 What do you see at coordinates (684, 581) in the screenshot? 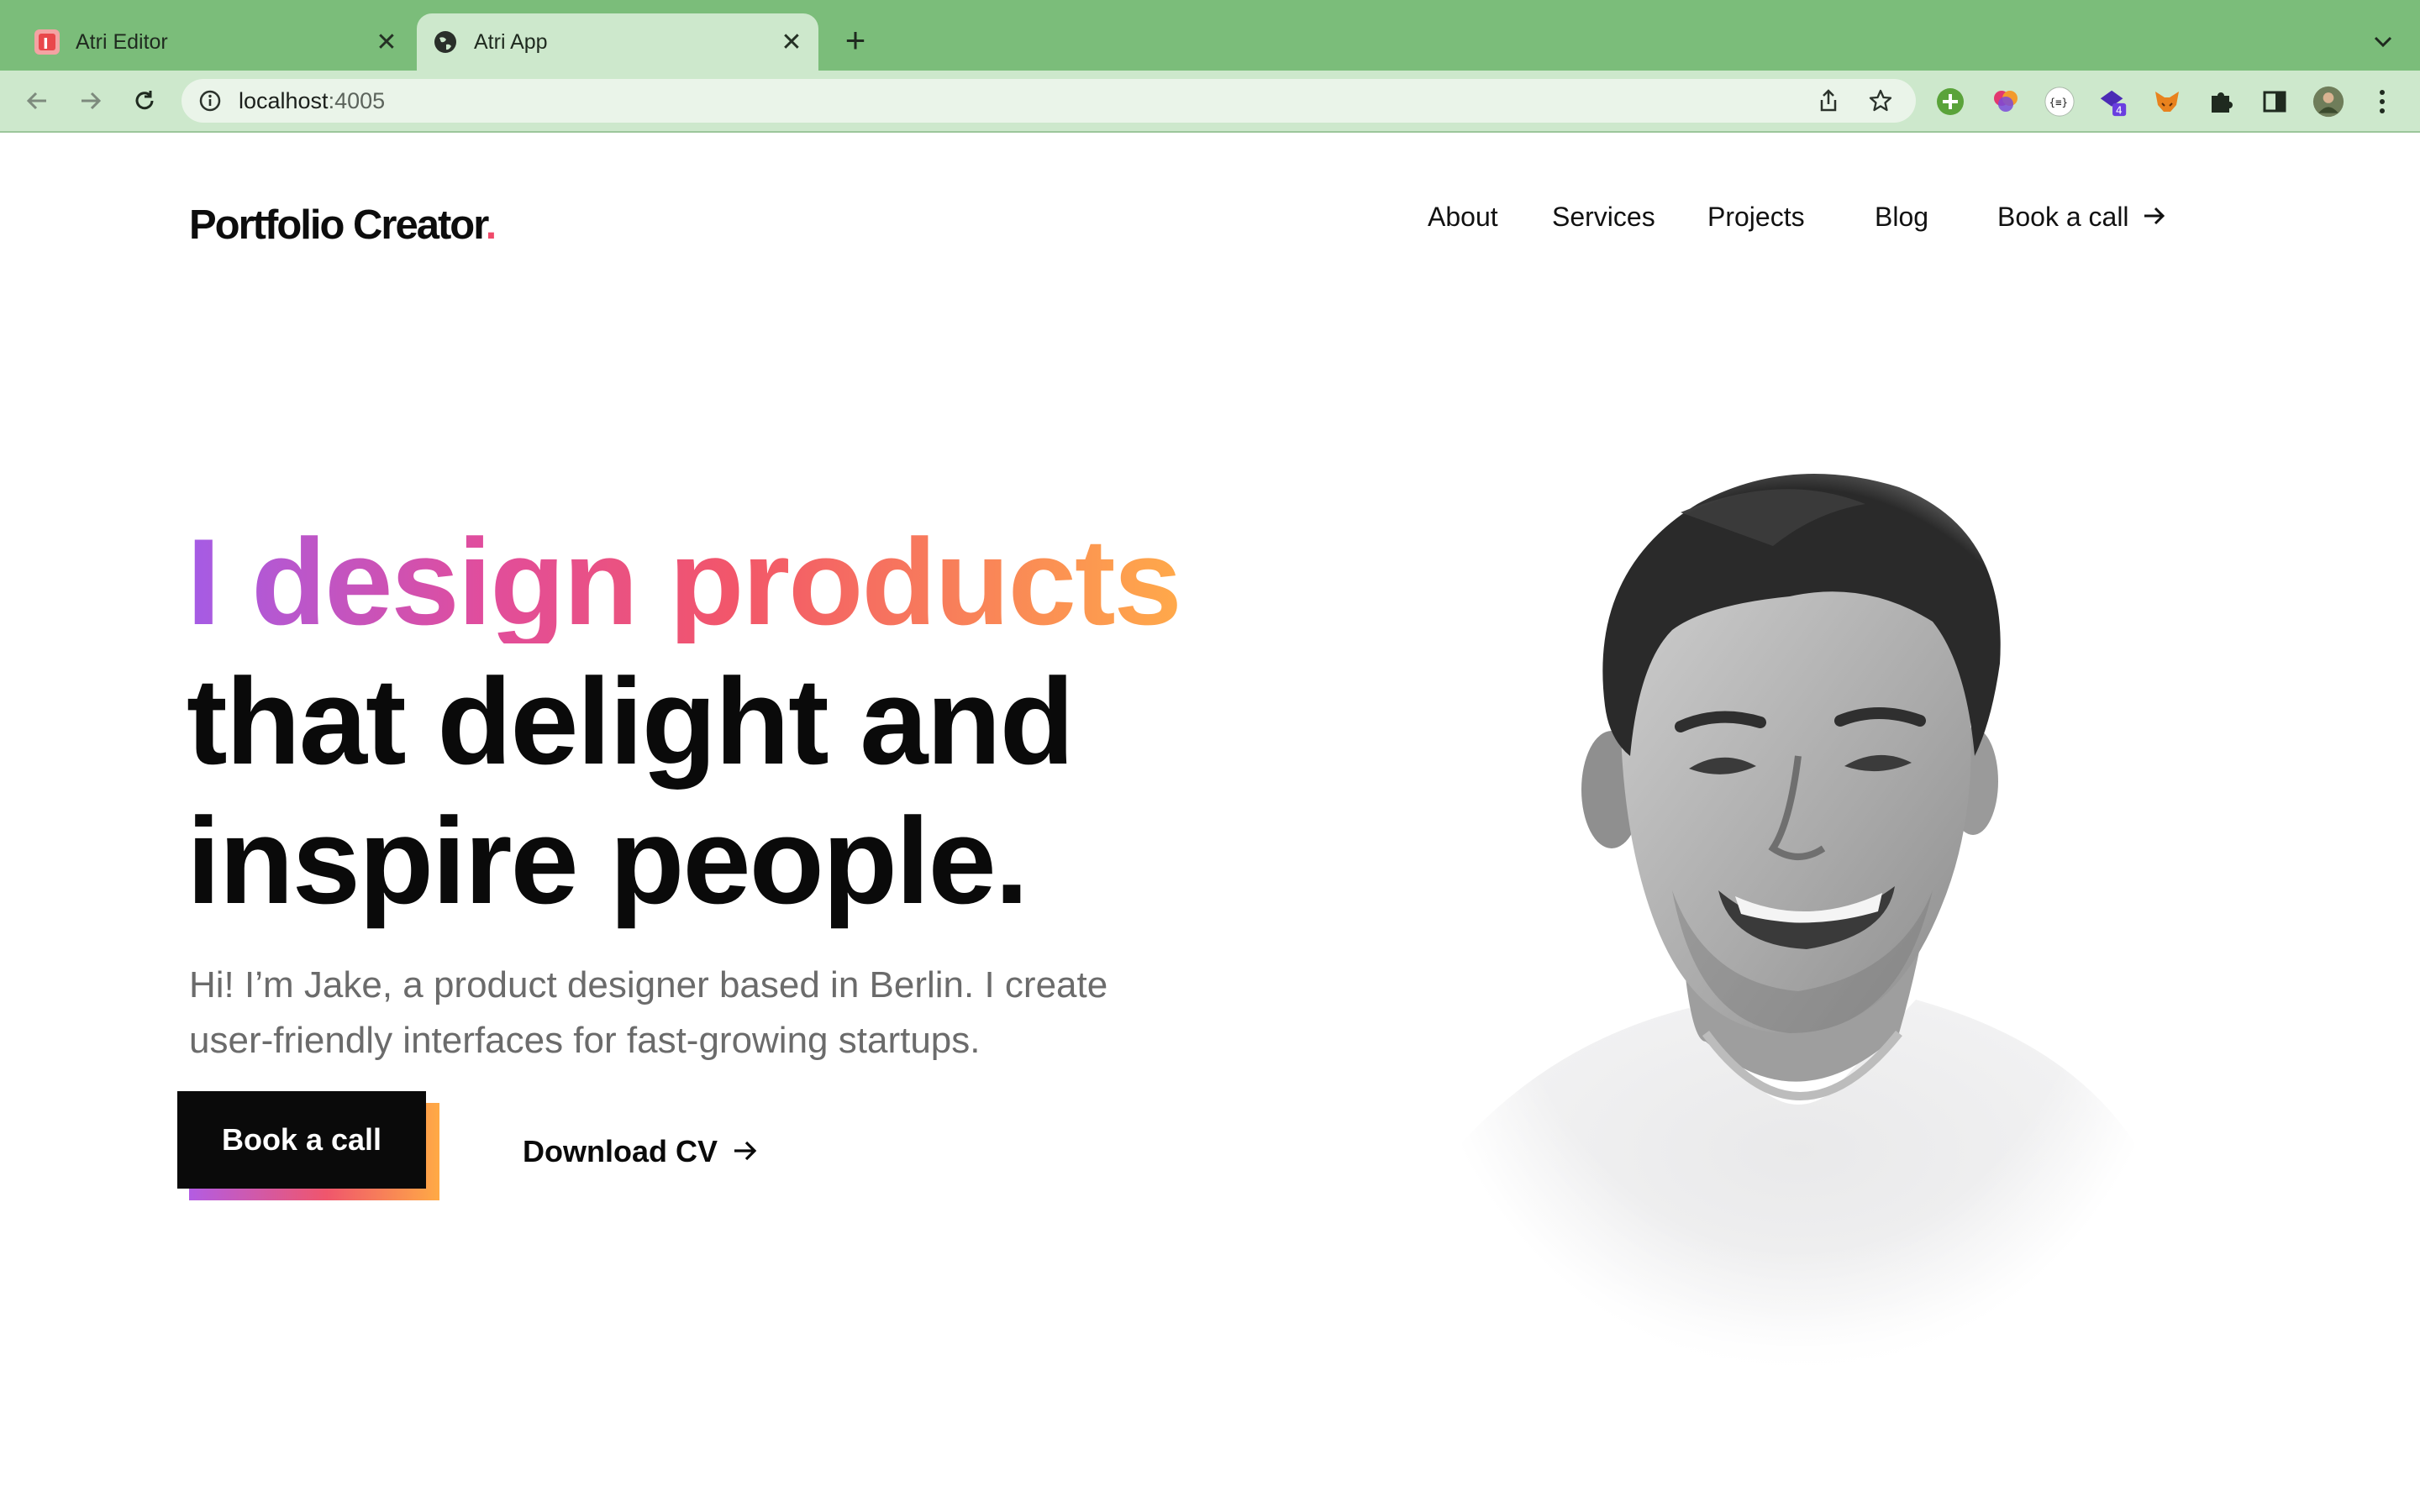
I see `hero-headline-gradient: I design products` at bounding box center [684, 581].